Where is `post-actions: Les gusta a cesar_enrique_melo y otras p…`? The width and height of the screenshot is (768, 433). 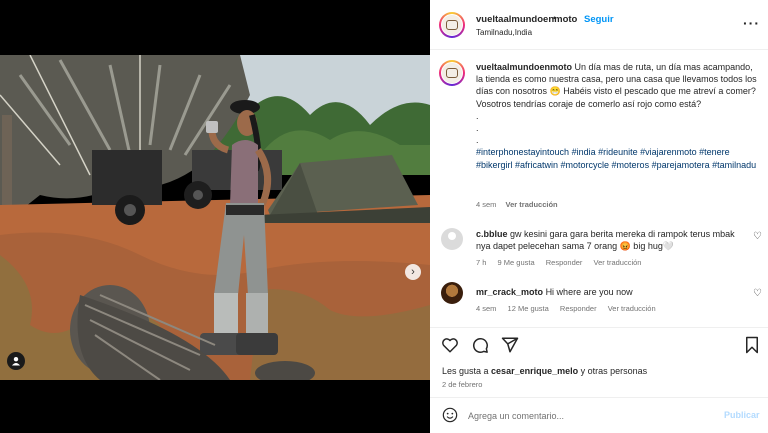
post-actions: Les gusta a cesar_enrique_melo y otras p… is located at coordinates (599, 362).